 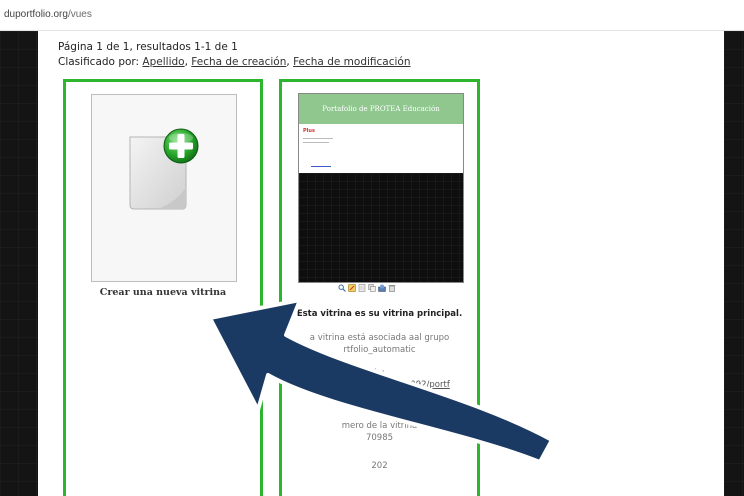 I want to click on number-info: mero de la vitrina 70985, so click(x=379, y=432).